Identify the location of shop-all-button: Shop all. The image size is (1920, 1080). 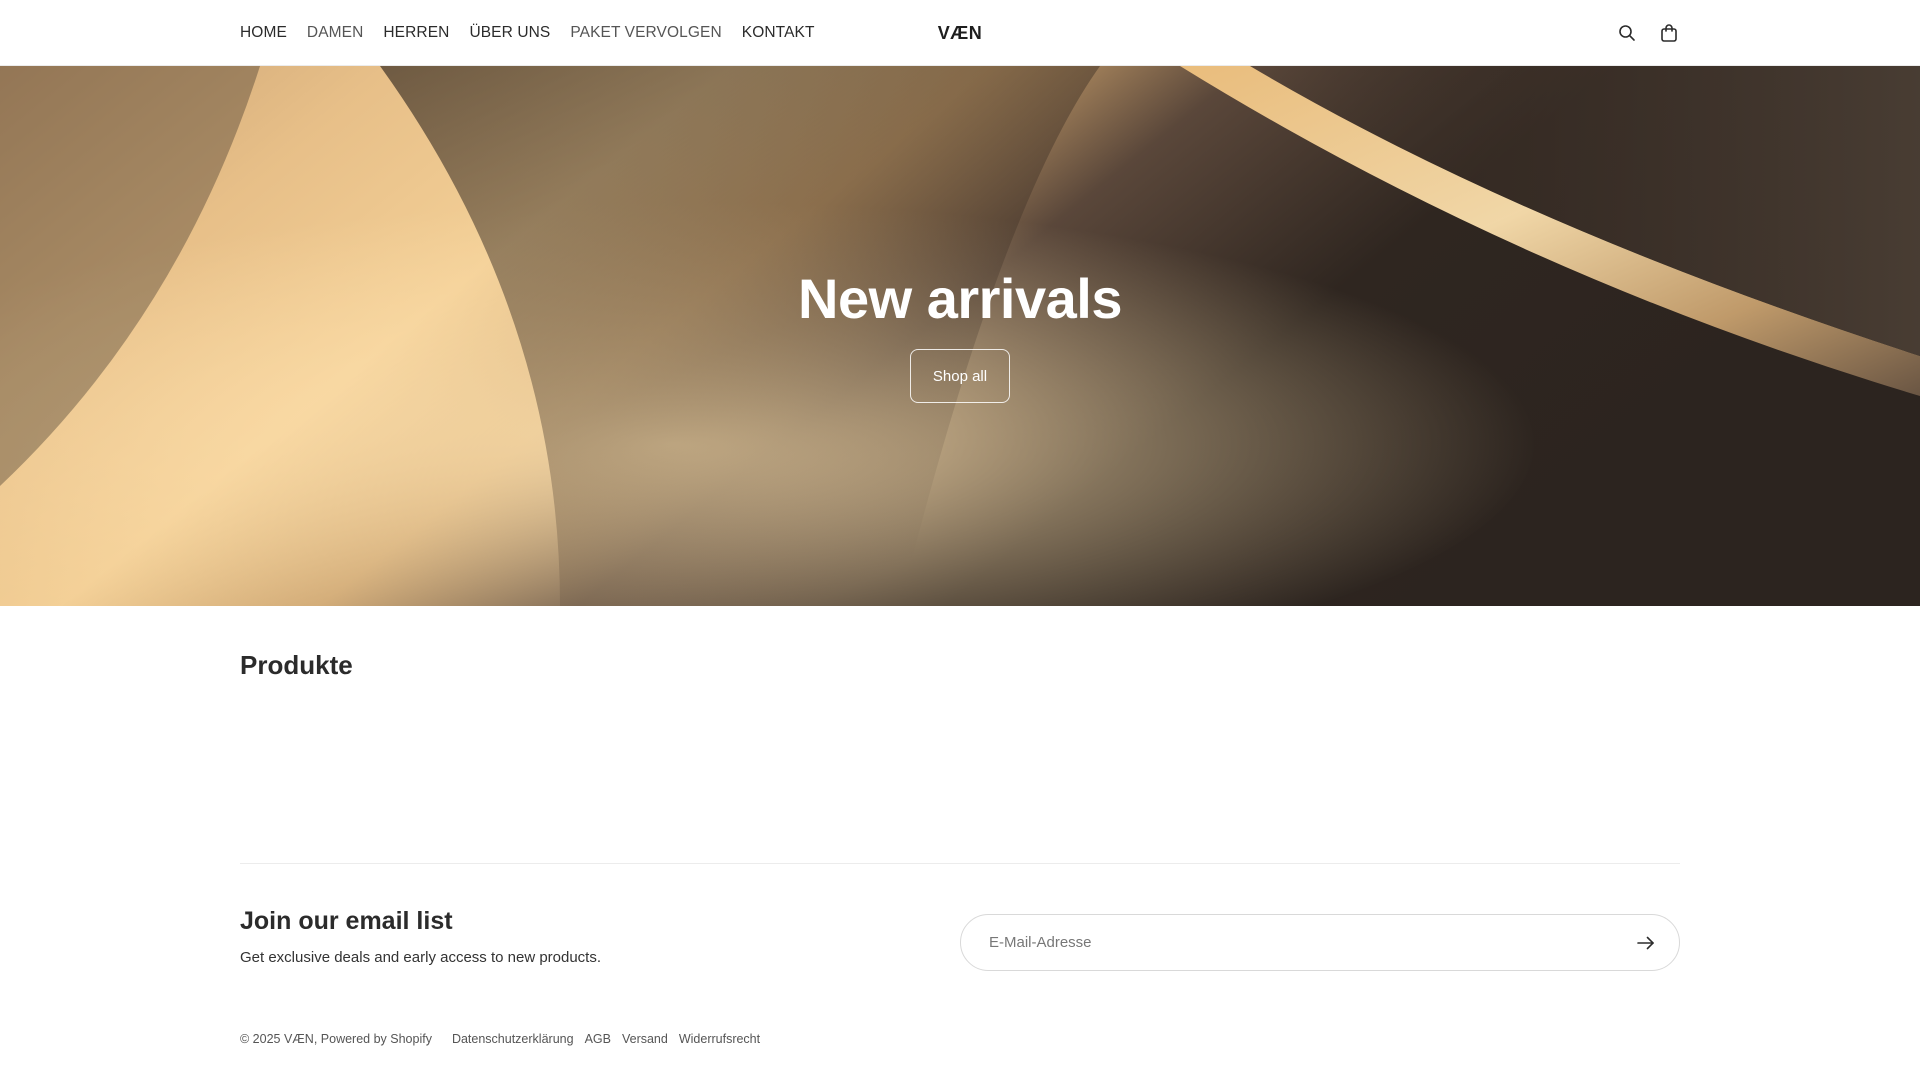
(960, 376).